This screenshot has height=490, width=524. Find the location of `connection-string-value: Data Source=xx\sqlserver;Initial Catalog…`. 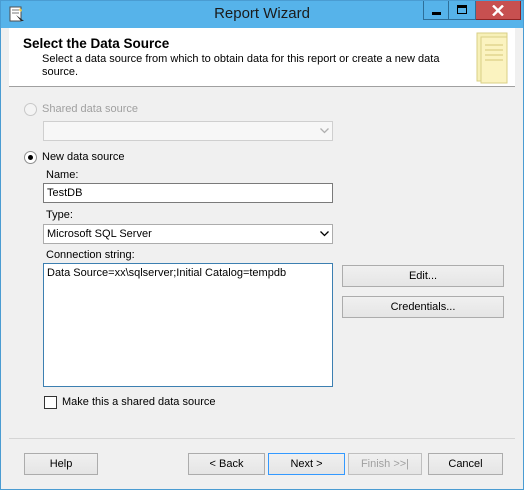

connection-string-value: Data Source=xx\sqlserver;Initial Catalog… is located at coordinates (167, 273).